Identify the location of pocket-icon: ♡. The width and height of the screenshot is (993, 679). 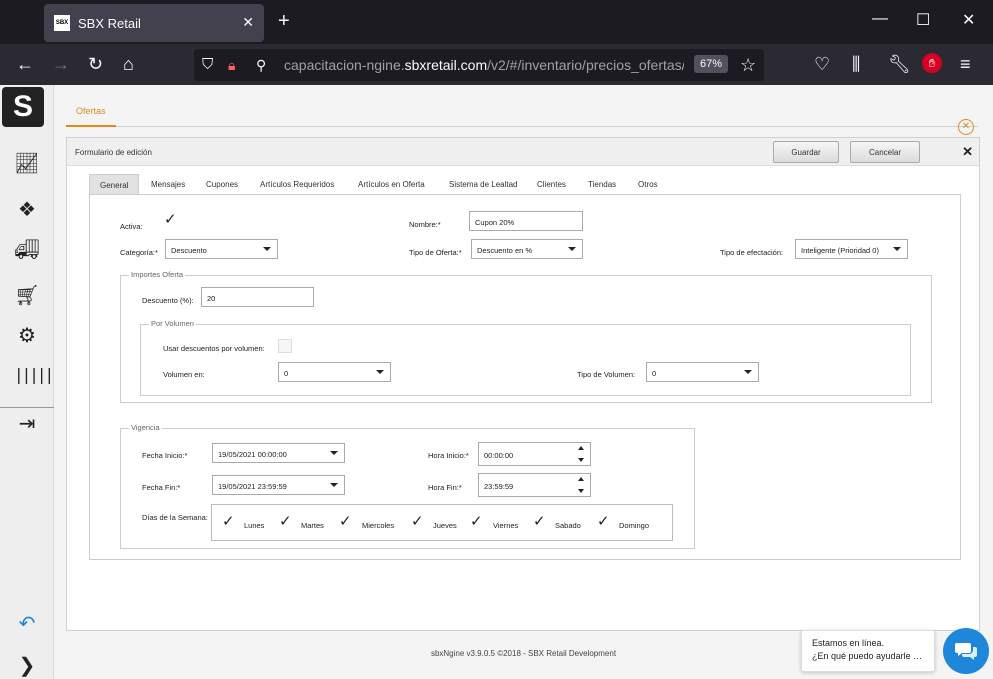
(822, 64).